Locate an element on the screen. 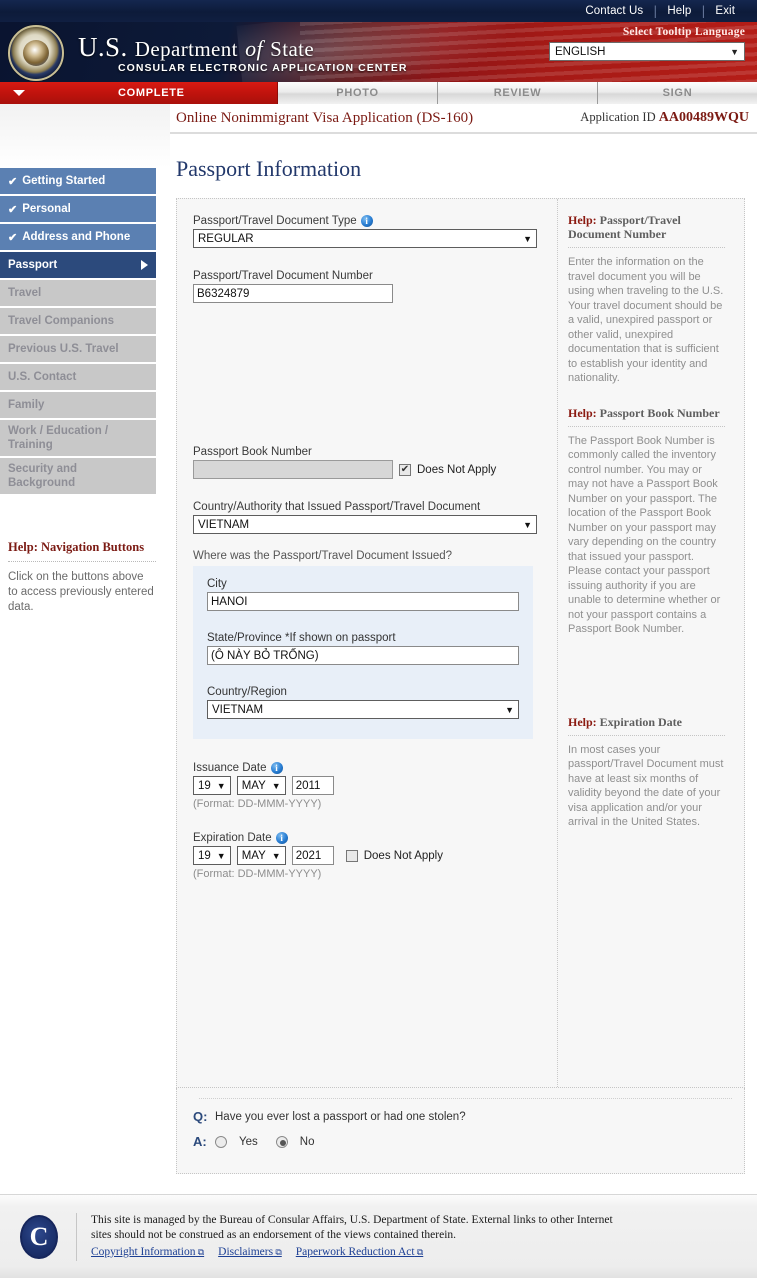 The width and height of the screenshot is (757, 1278). sidebar-item-personal: ✔ Personal is located at coordinates (78, 209).